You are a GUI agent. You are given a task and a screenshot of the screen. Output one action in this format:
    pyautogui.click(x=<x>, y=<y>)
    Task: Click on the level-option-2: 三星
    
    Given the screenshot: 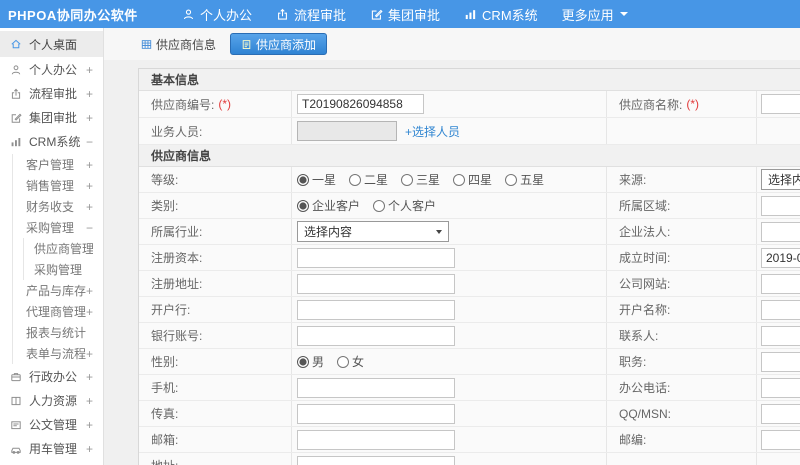 What is the action you would take?
    pyautogui.click(x=420, y=179)
    